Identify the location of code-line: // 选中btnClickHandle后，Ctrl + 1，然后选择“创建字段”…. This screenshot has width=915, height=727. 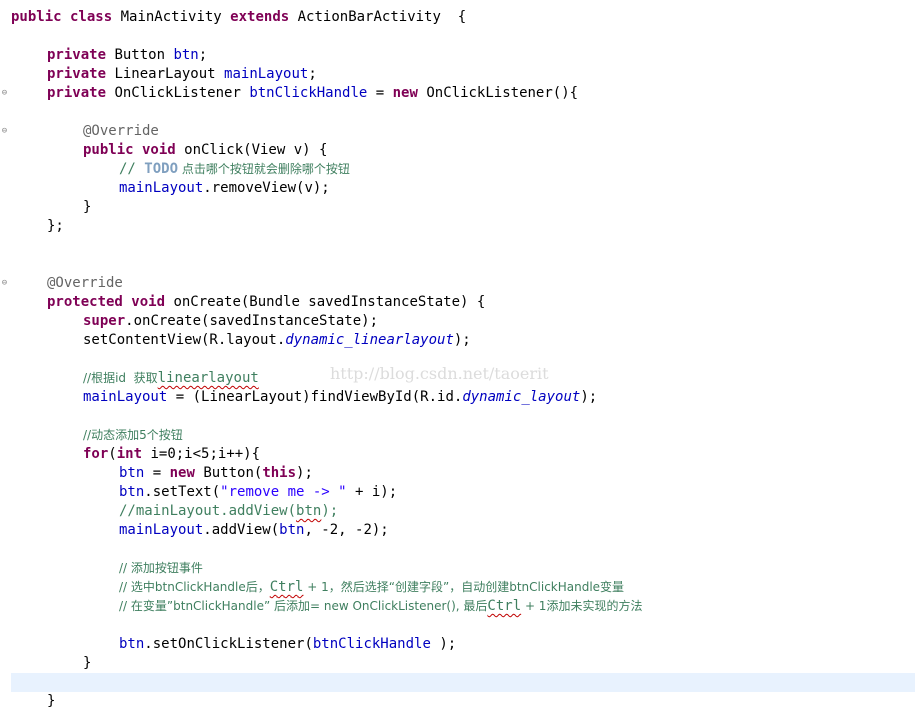
(463, 587).